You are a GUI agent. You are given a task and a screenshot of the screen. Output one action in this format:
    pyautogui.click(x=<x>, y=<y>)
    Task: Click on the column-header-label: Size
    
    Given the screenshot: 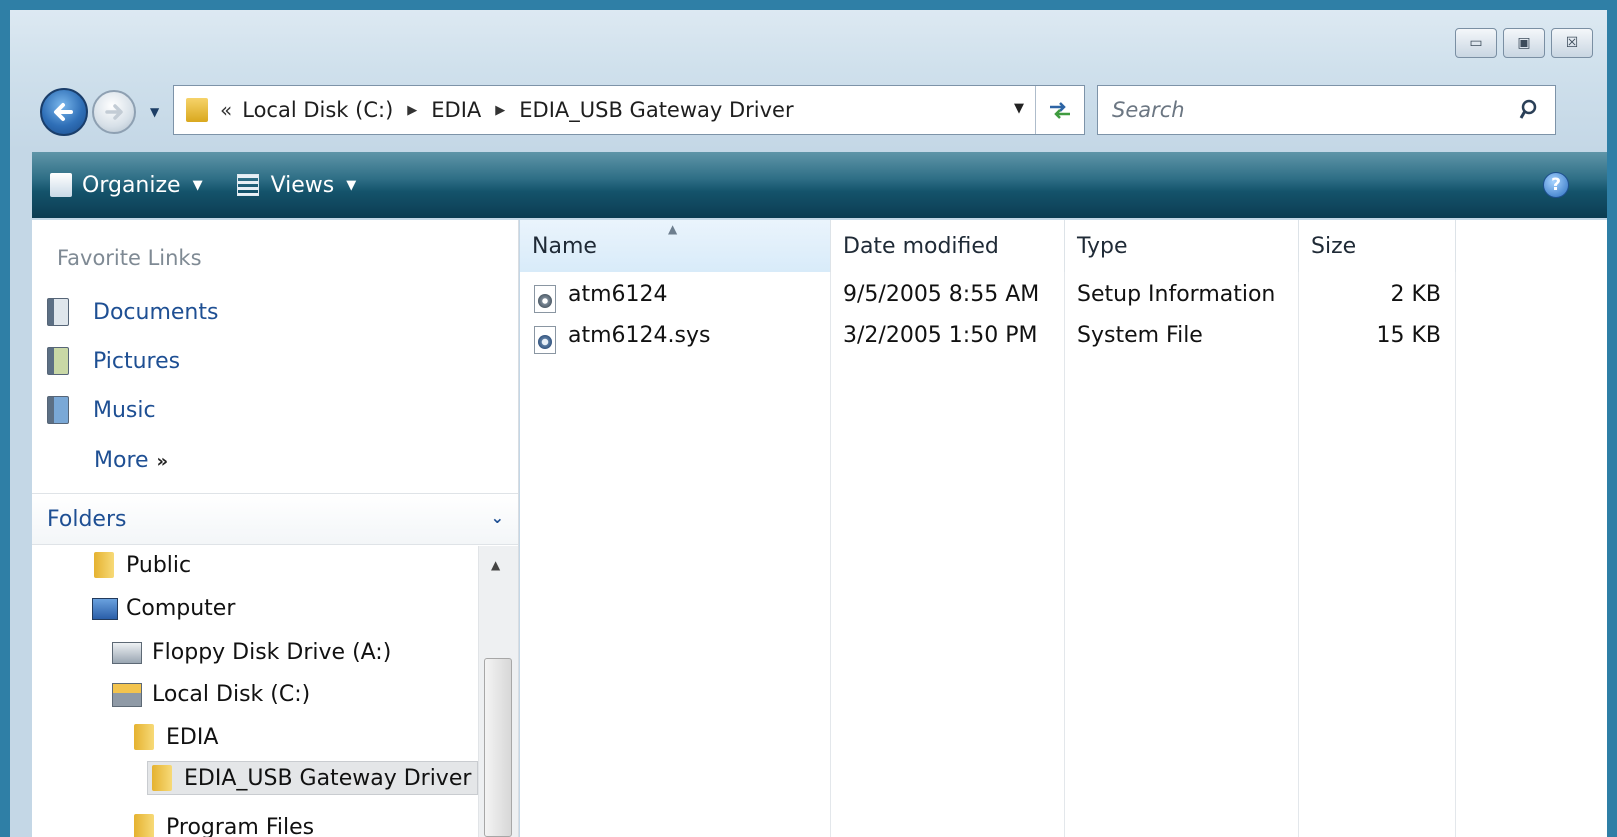 What is the action you would take?
    pyautogui.click(x=1334, y=246)
    